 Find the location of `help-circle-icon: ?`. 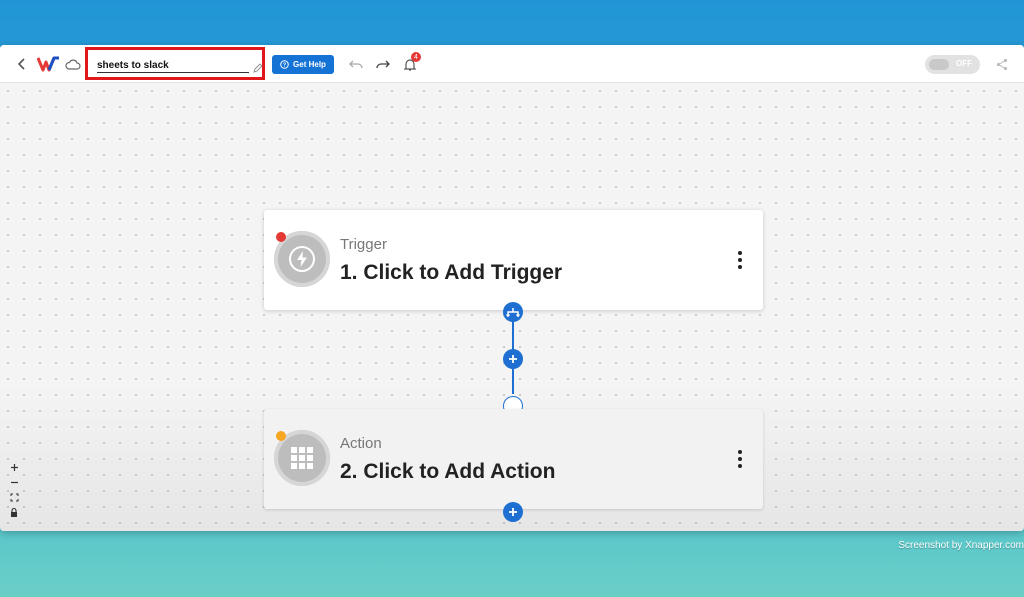

help-circle-icon: ? is located at coordinates (284, 64).